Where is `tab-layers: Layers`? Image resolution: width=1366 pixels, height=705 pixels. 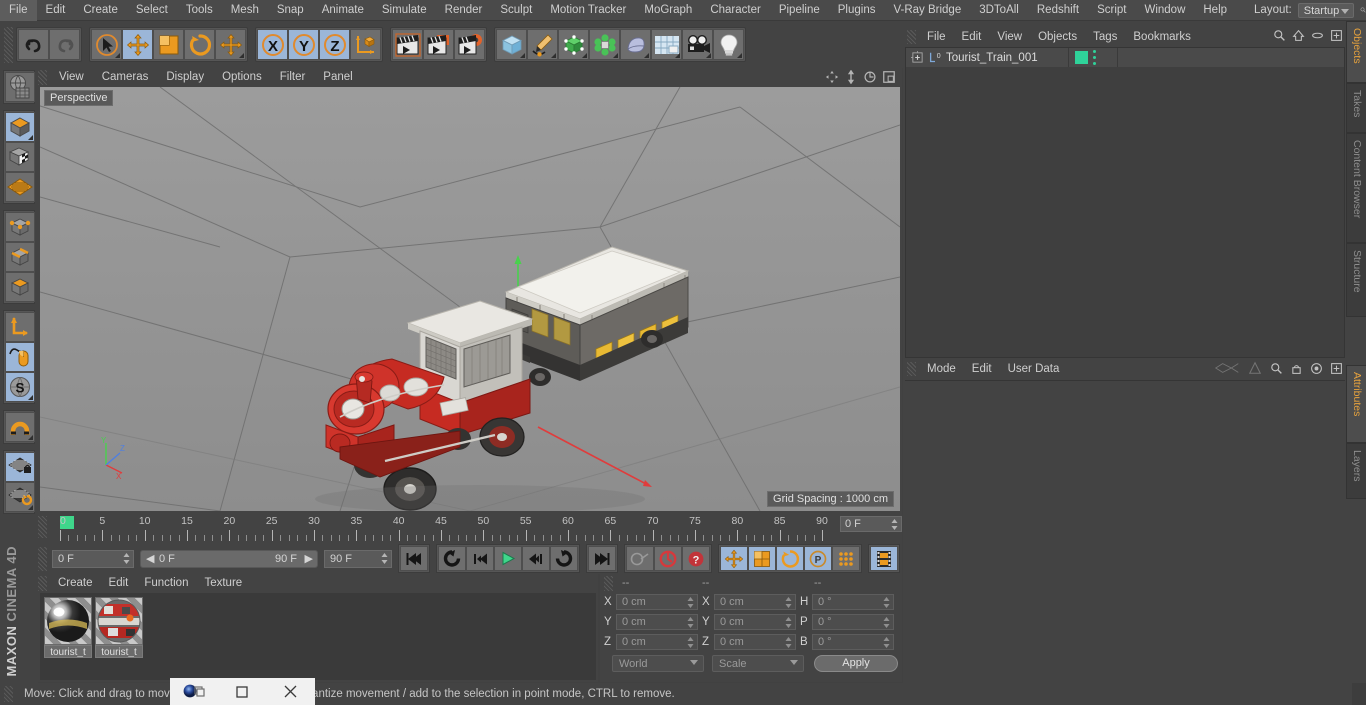 tab-layers: Layers is located at coordinates (1356, 471).